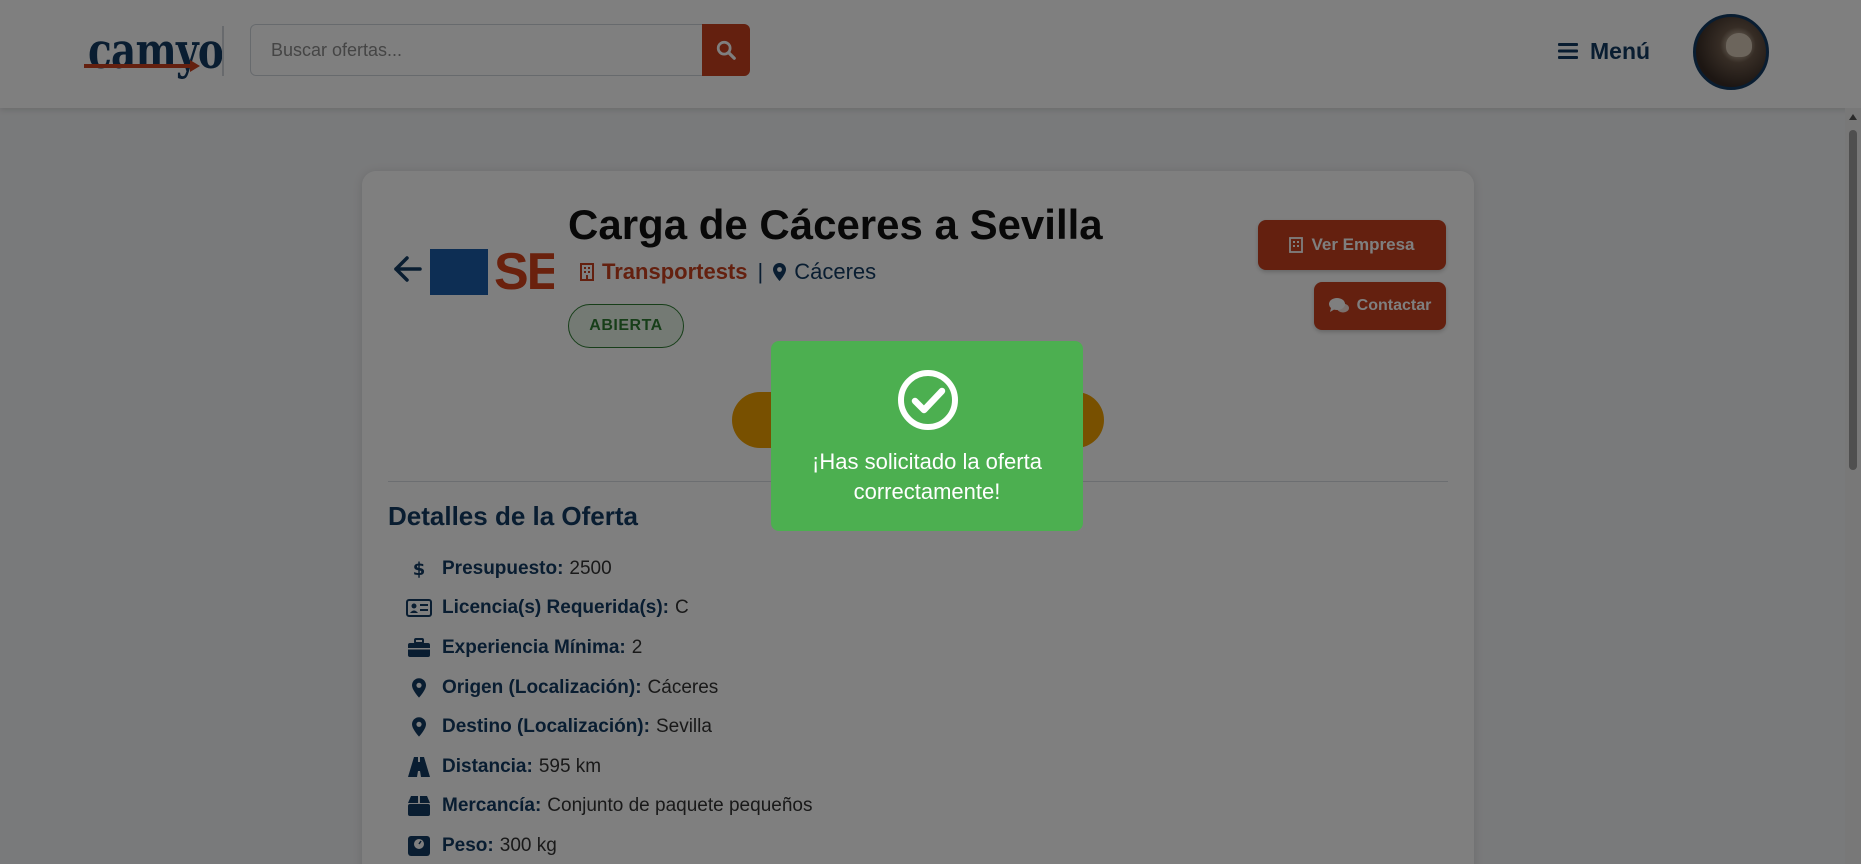 The height and width of the screenshot is (864, 1861). What do you see at coordinates (927, 436) in the screenshot?
I see `success-toast: ¡Has solicitado la oferta correctamente!` at bounding box center [927, 436].